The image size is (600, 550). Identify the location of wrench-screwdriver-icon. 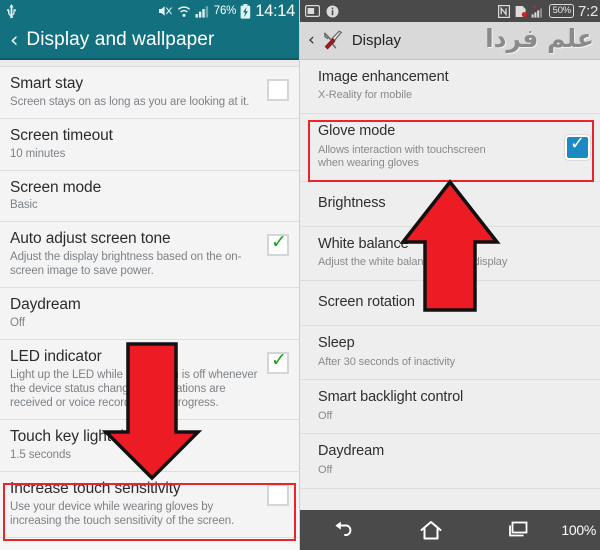
(333, 40).